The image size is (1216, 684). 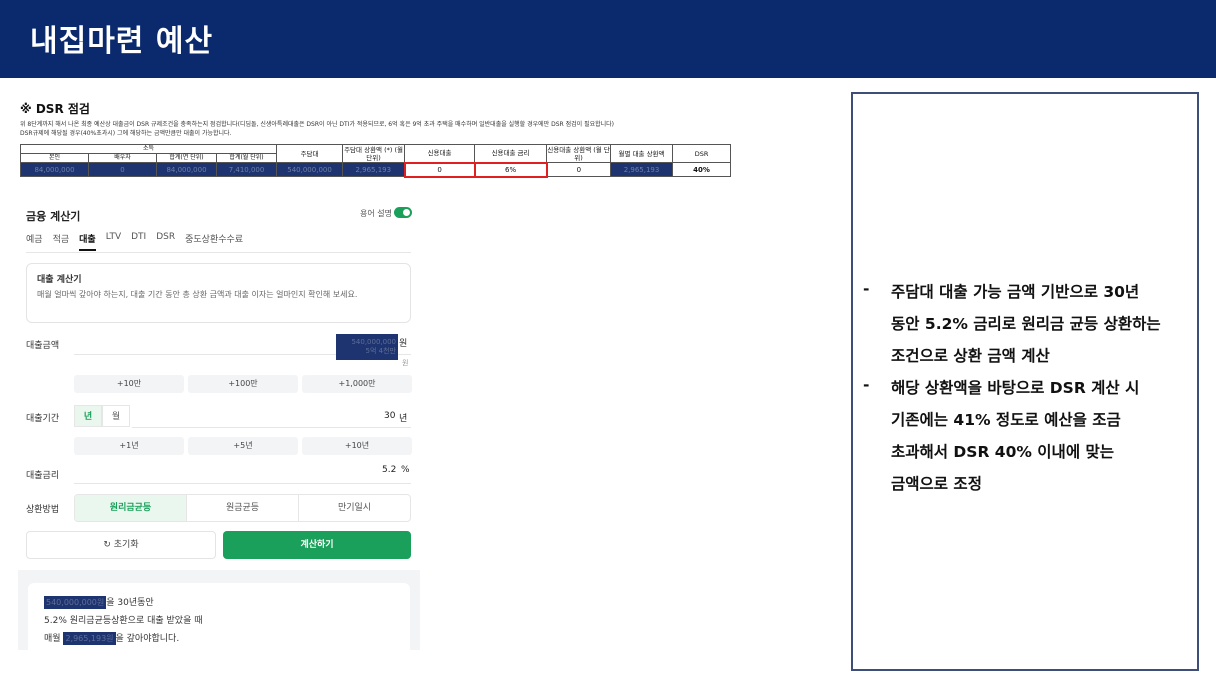 I want to click on panel-line-2: 동안 5.2% 금리로 원리금 균등 상환하는, so click(x=1026, y=324).